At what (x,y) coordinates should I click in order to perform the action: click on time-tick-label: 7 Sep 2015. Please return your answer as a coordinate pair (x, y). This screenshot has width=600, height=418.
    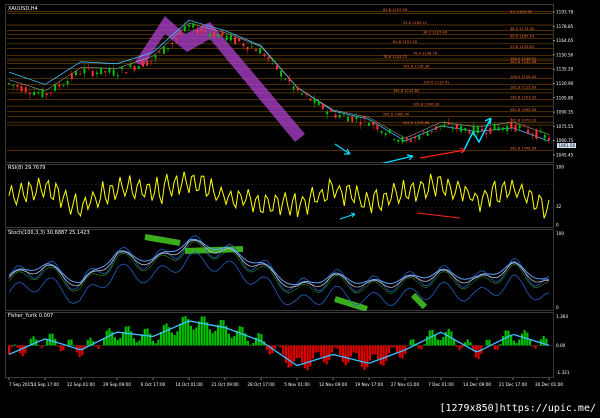
    Looking at the image, I should click on (21, 384).